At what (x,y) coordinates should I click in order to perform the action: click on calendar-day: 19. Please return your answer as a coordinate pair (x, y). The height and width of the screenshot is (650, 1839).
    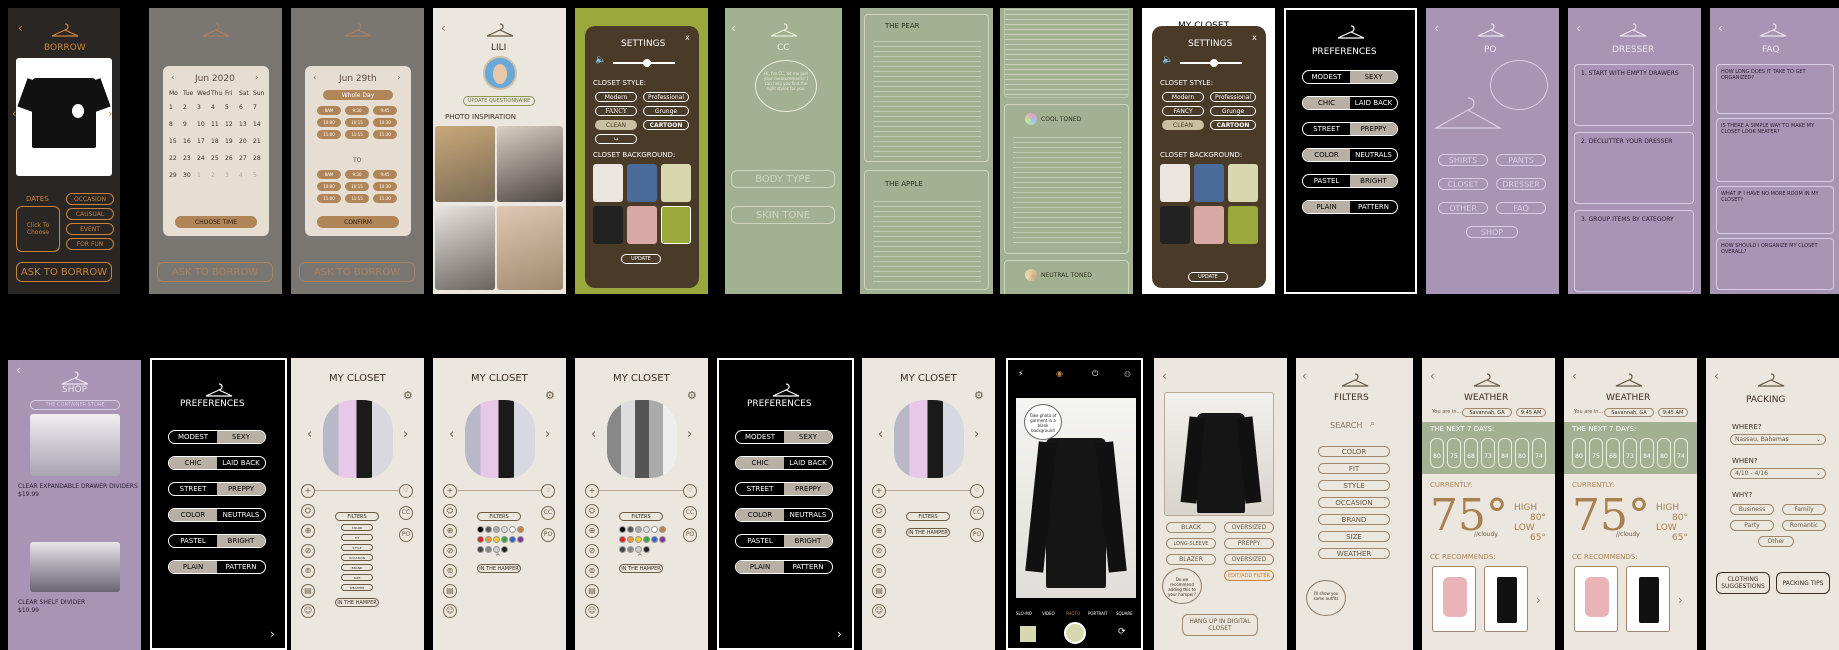
    Looking at the image, I should click on (229, 141).